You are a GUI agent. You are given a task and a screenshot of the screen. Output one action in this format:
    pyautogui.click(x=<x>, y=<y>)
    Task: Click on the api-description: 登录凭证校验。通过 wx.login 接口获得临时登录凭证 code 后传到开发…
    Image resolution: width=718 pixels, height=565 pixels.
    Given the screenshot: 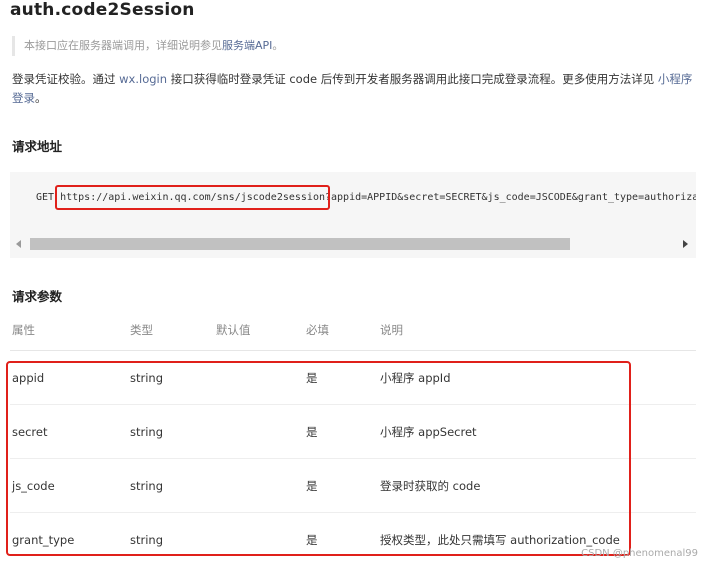 What is the action you would take?
    pyautogui.click(x=357, y=89)
    